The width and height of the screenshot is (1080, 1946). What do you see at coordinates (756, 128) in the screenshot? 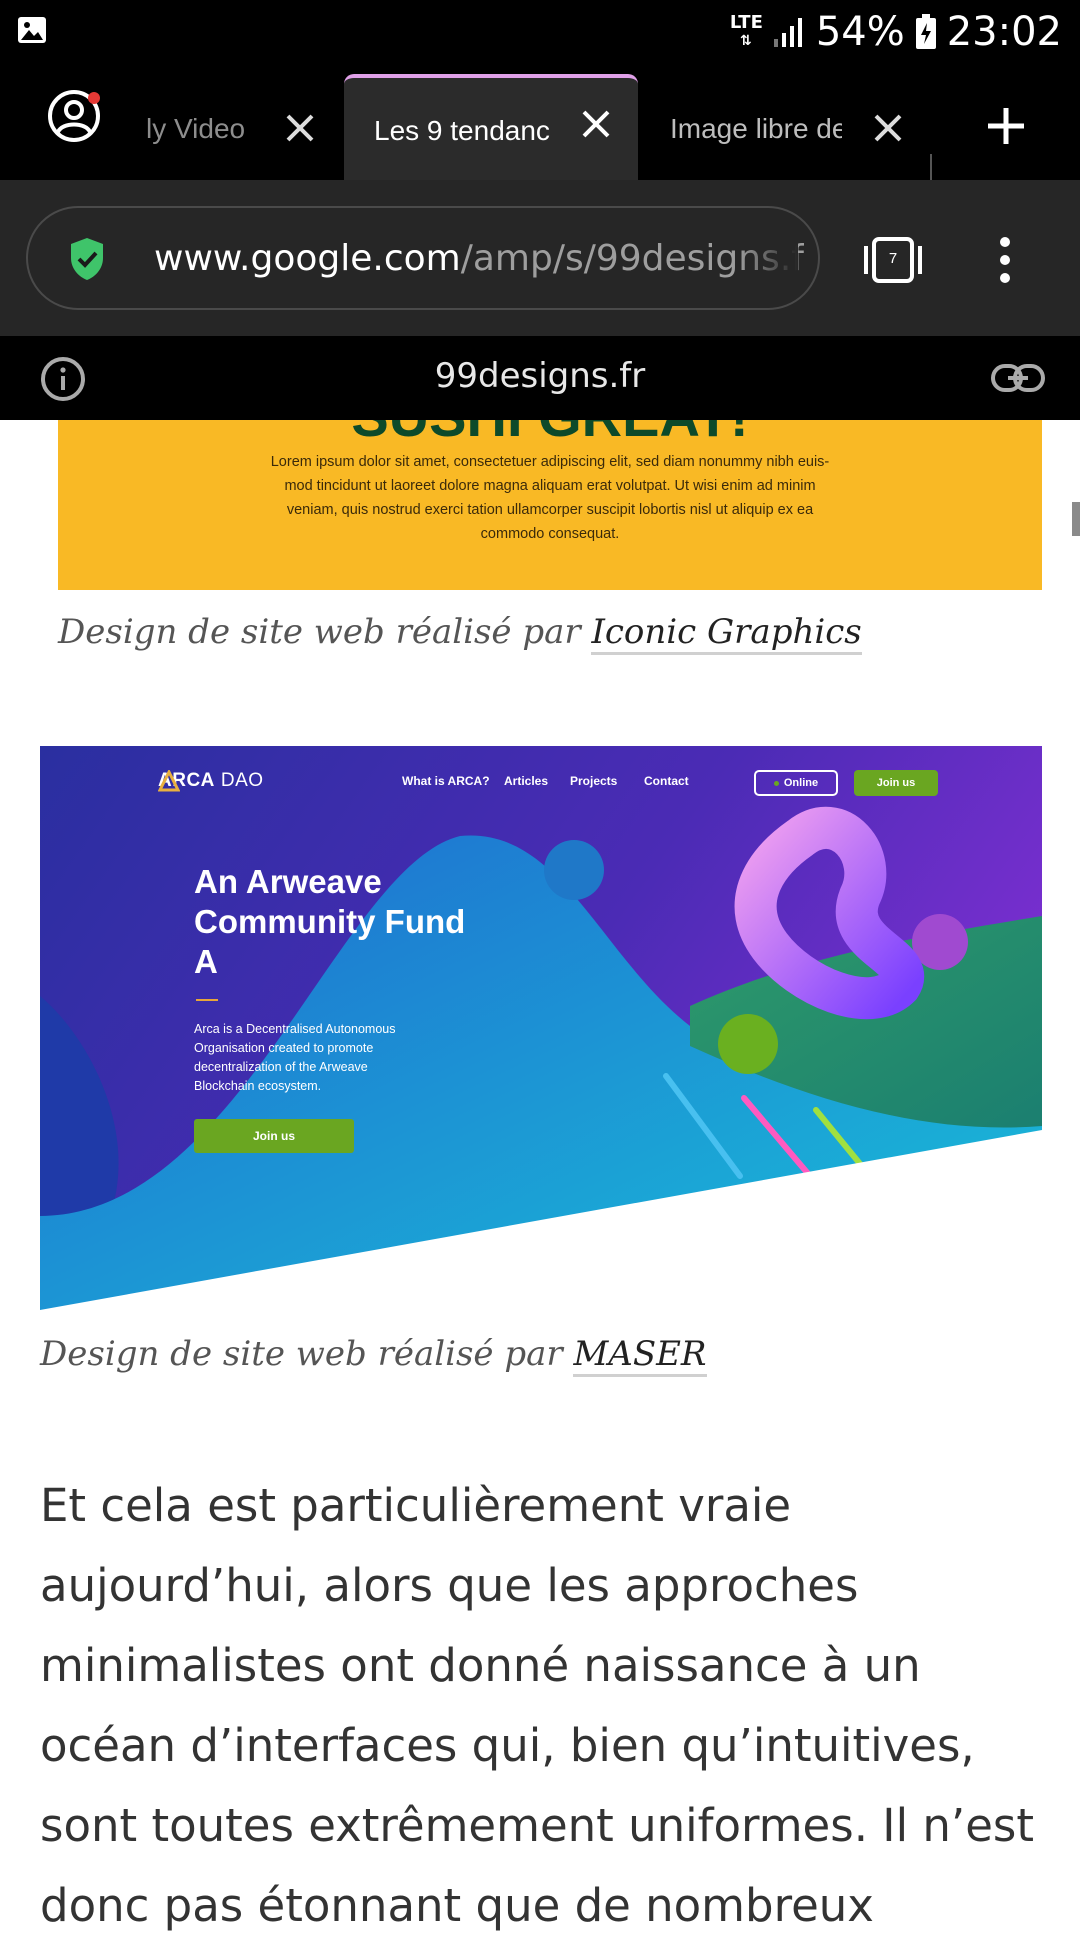
I see `tab-label: Image libre de` at bounding box center [756, 128].